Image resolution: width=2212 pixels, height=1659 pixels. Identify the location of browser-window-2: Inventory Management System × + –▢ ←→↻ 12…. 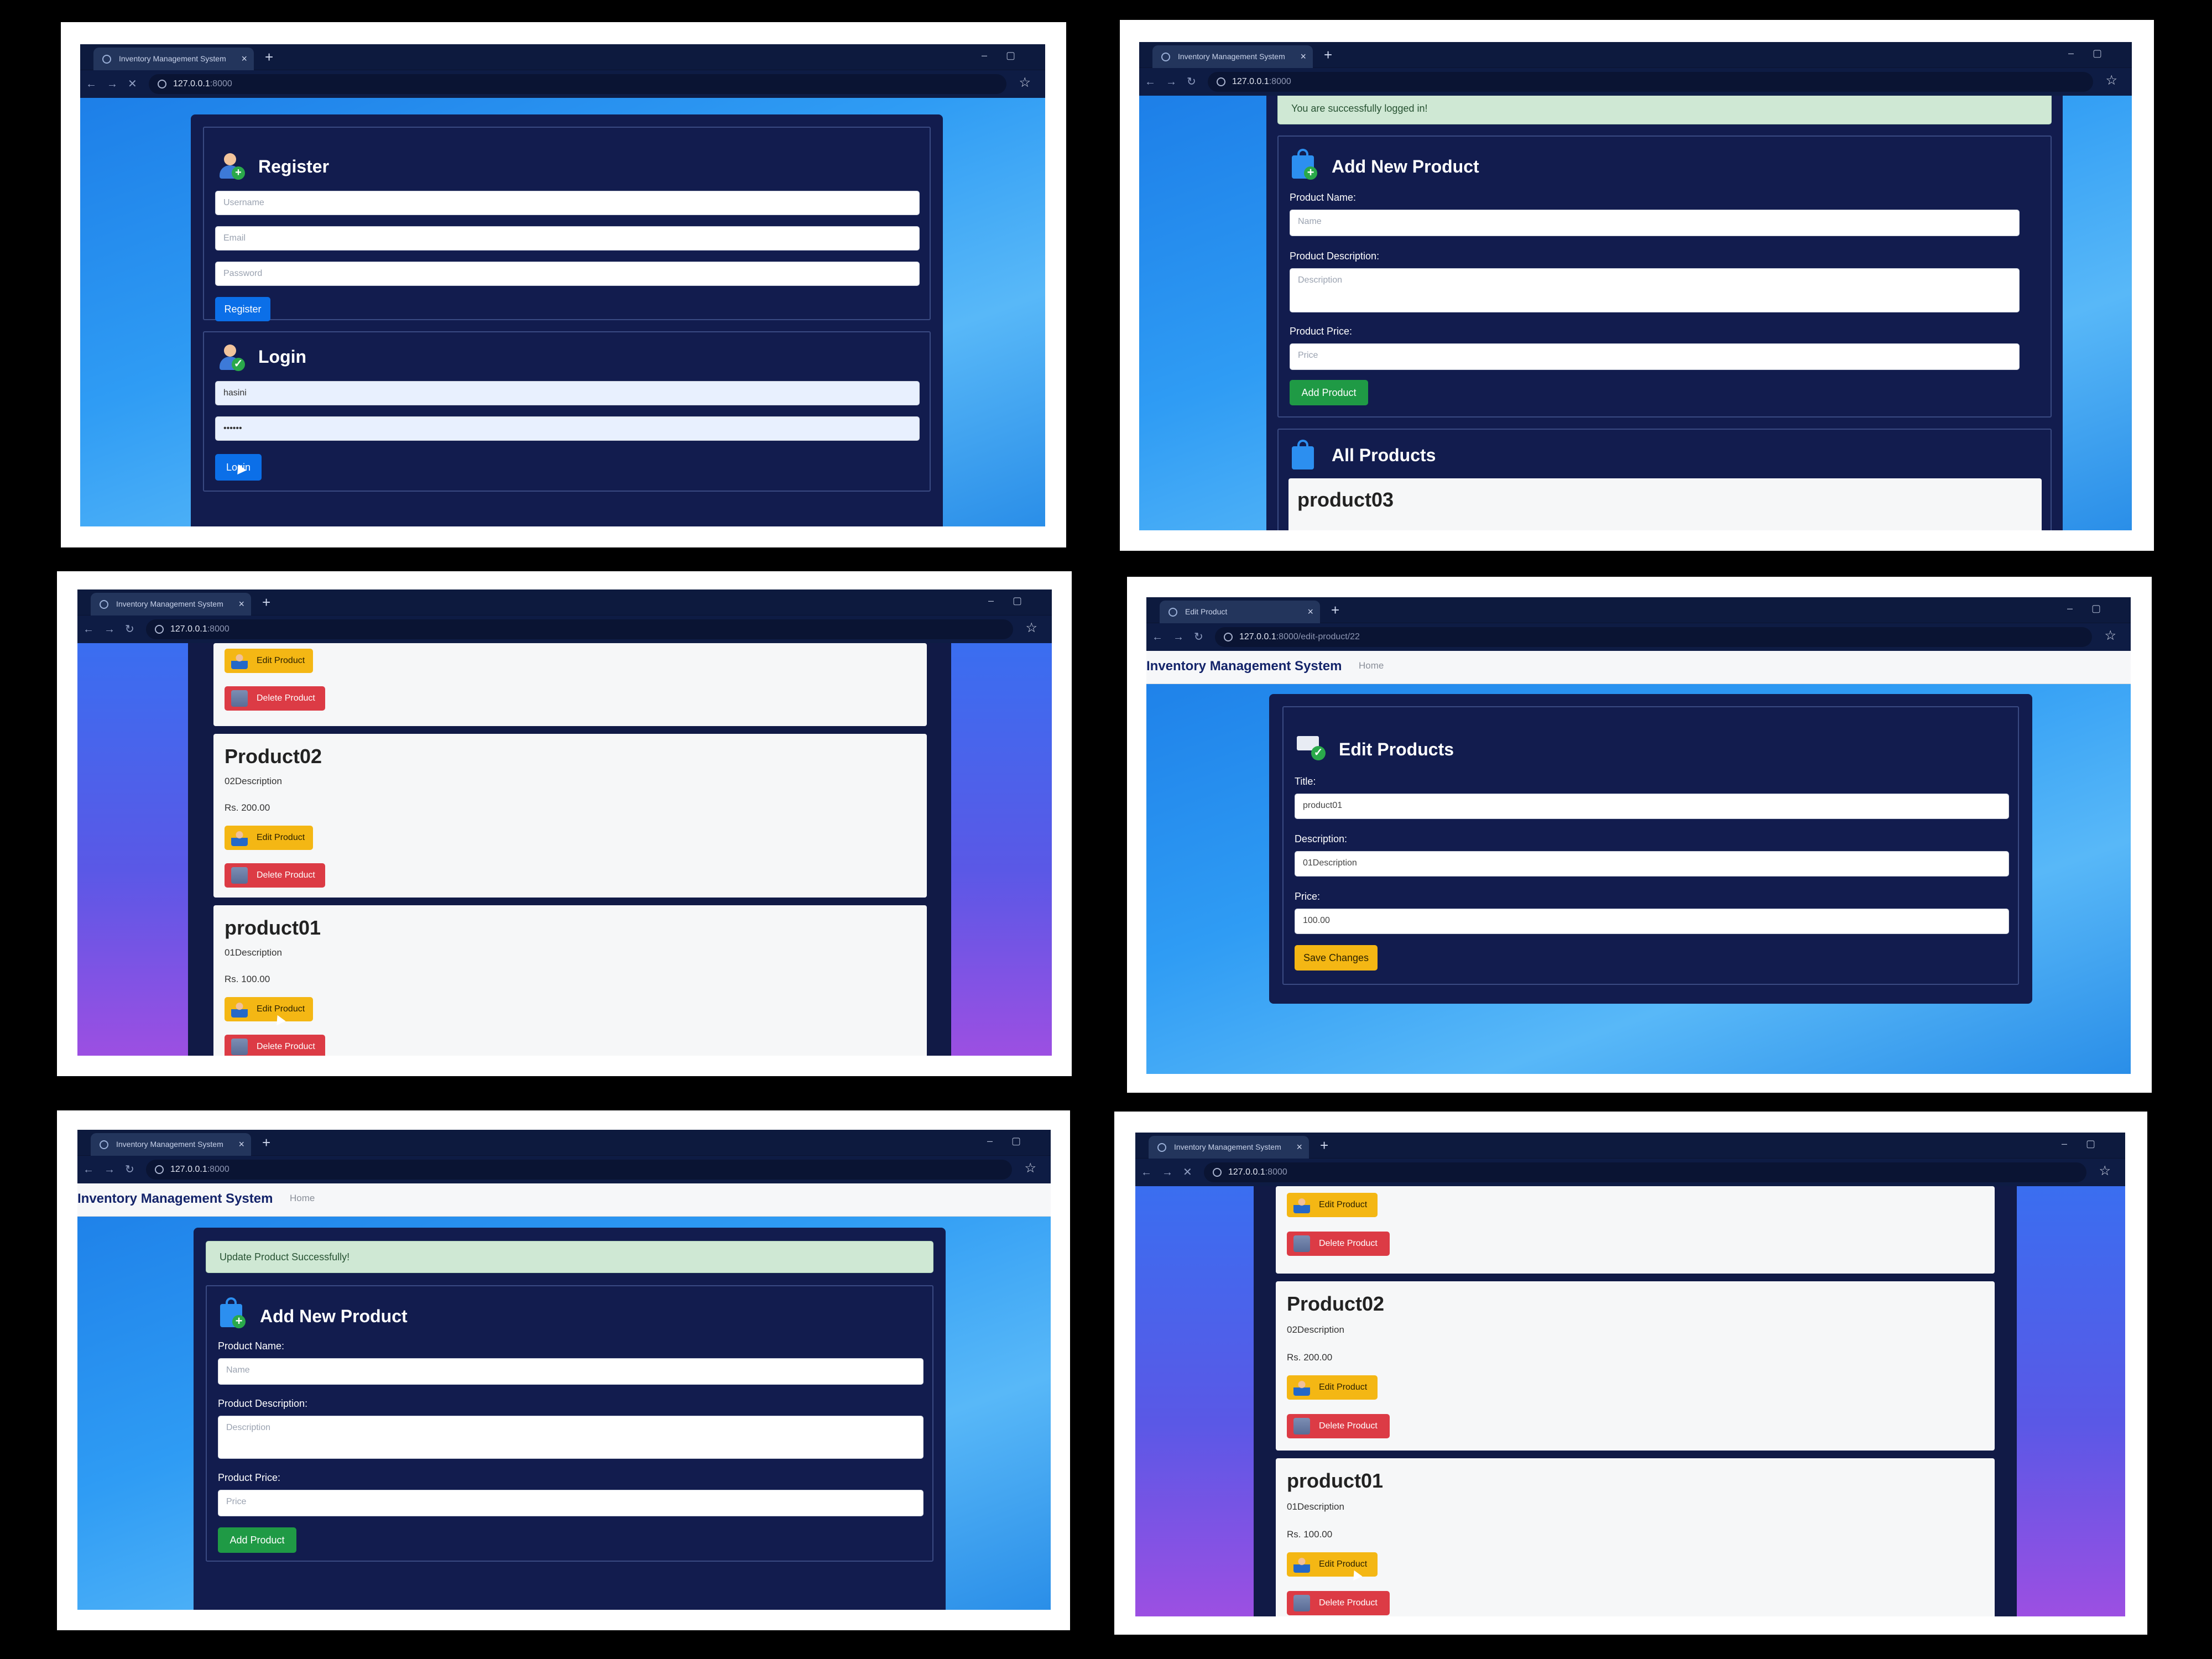
(1636, 286).